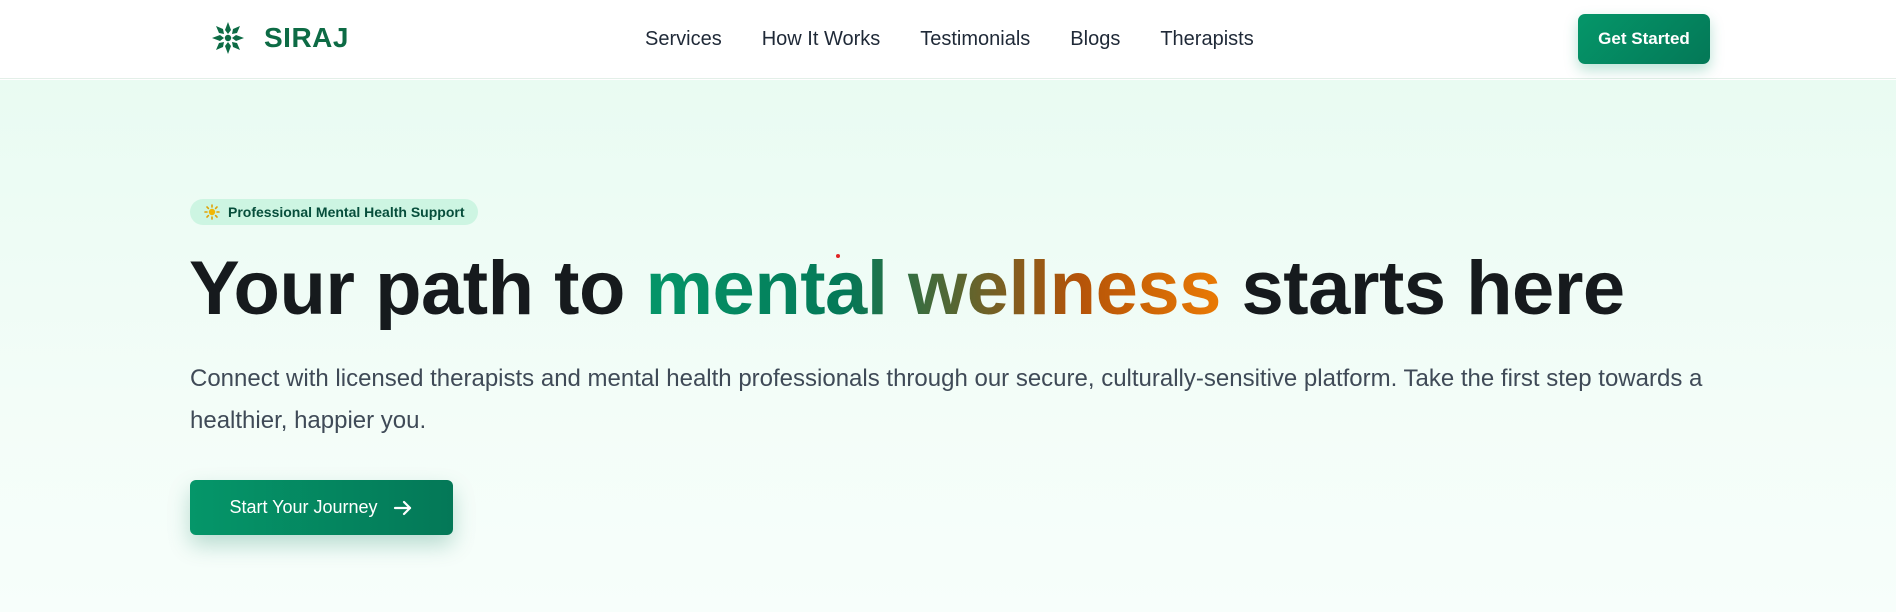 The image size is (1896, 612). What do you see at coordinates (303, 507) in the screenshot?
I see `start-journey-label: Start Your Journey` at bounding box center [303, 507].